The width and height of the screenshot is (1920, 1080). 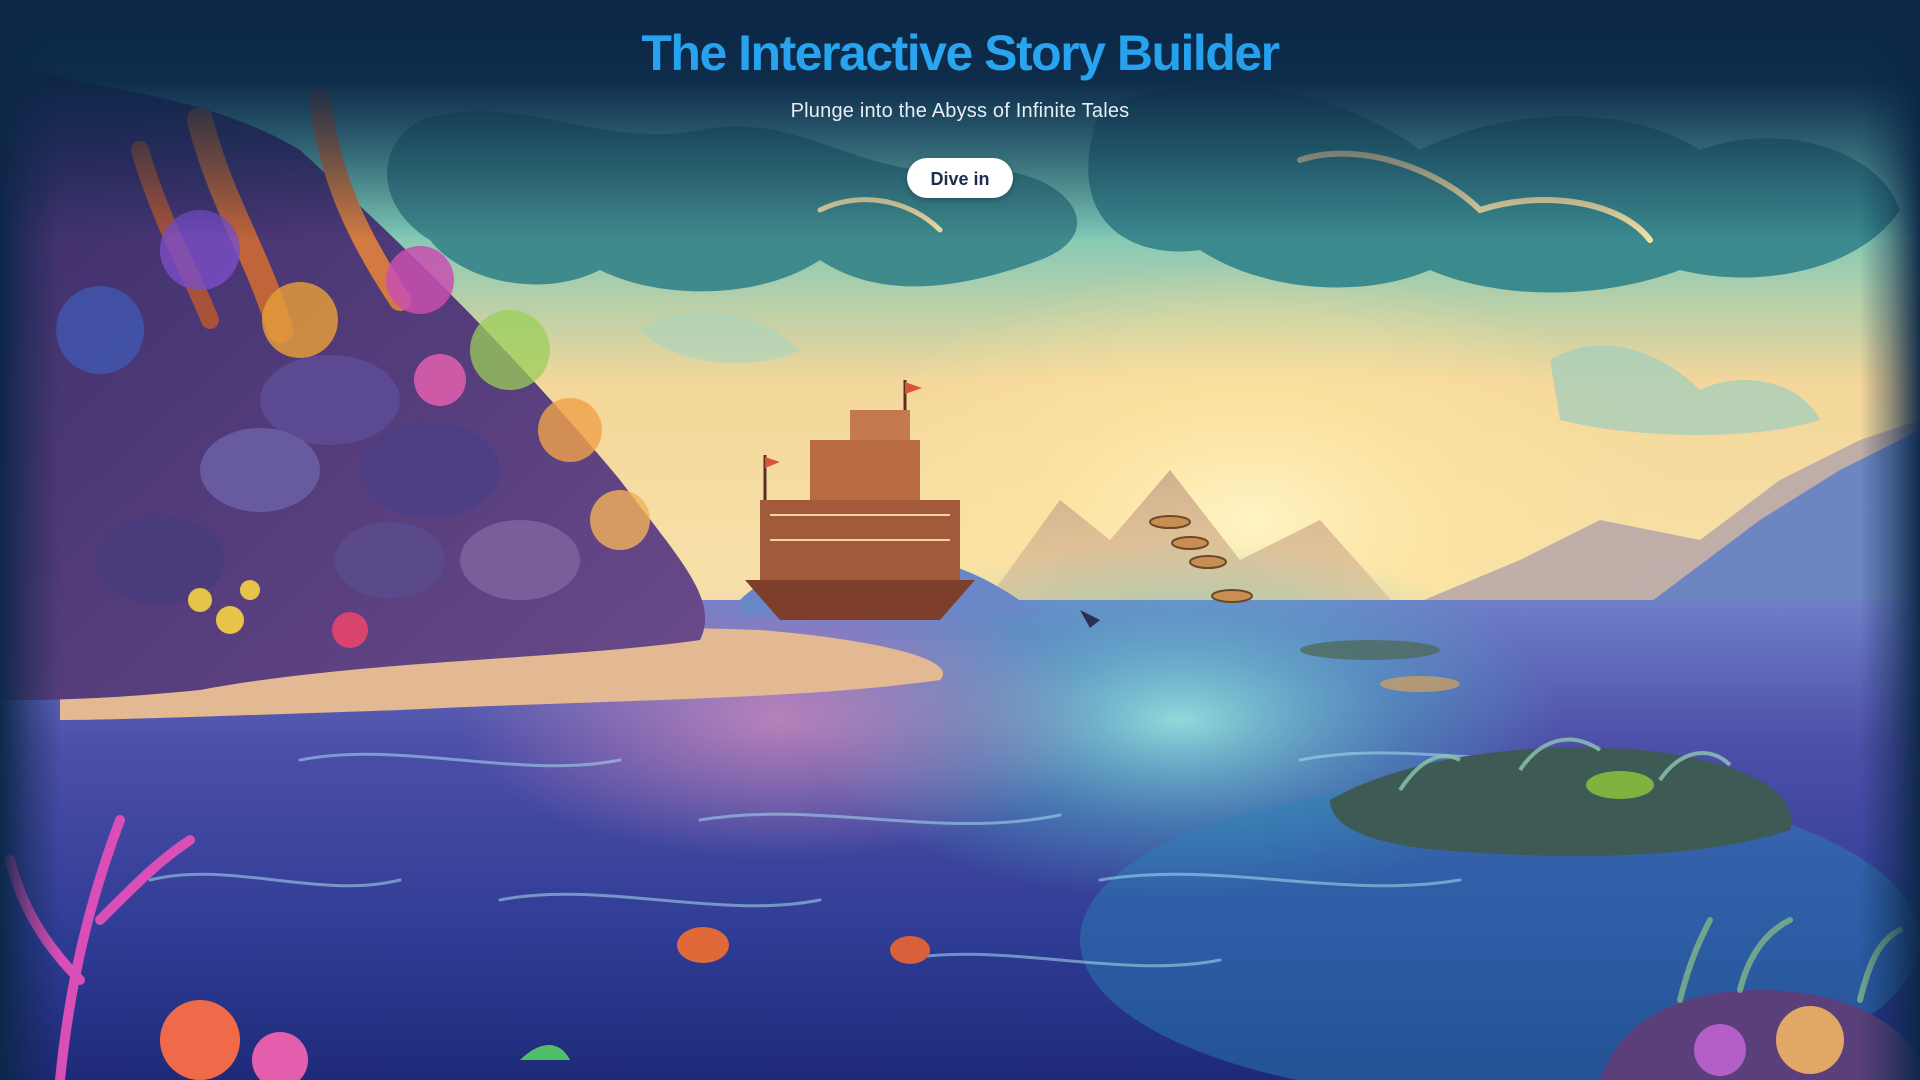 I want to click on dive-in-button: Dive in, so click(x=960, y=178).